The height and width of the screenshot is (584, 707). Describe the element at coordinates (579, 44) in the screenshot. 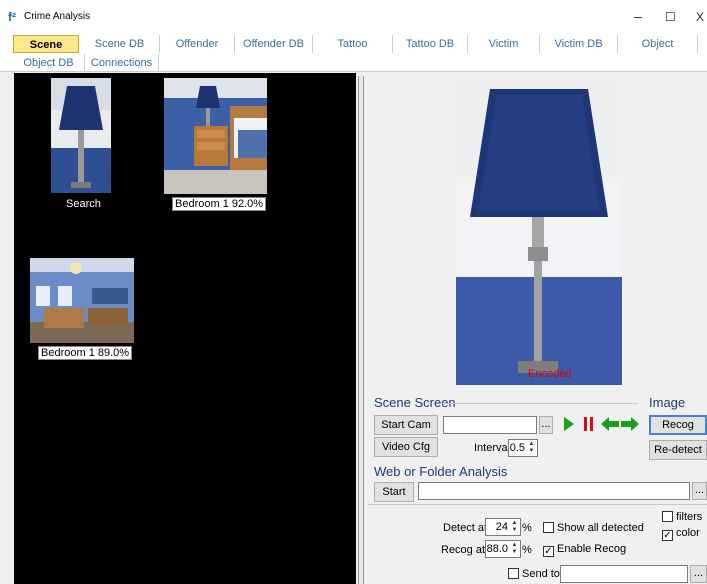

I see `tab-victim-db: Victim DB` at that location.